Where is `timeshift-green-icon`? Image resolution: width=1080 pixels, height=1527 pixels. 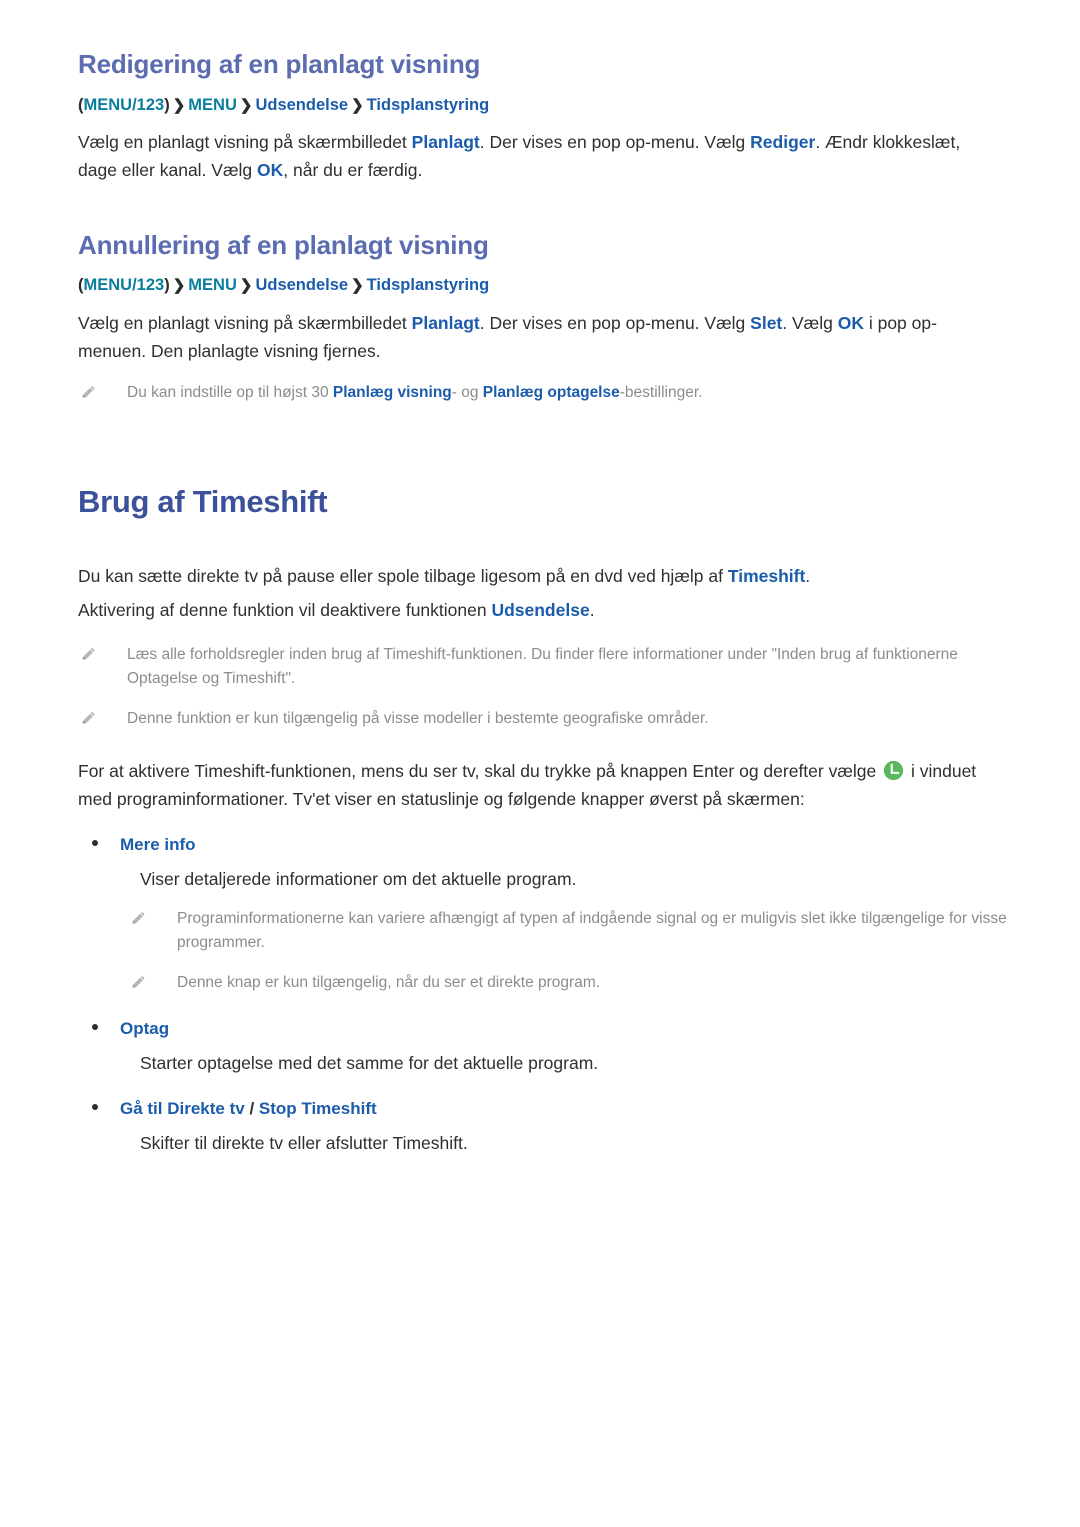 timeshift-green-icon is located at coordinates (893, 770).